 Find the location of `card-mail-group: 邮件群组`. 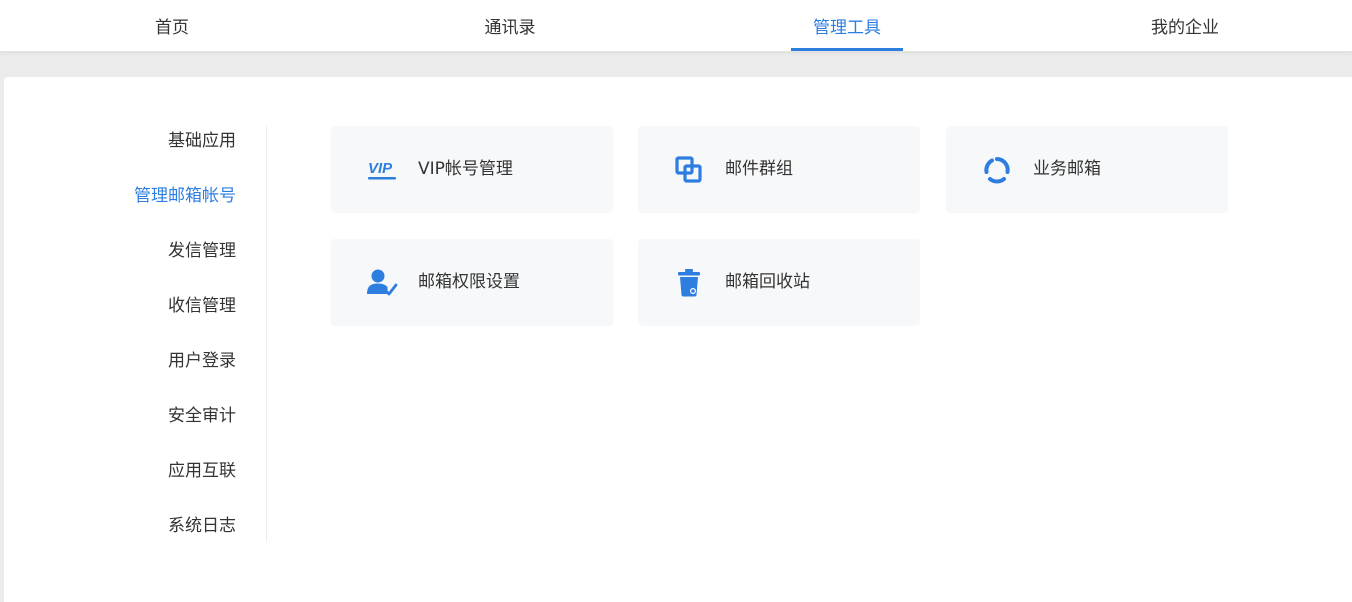

card-mail-group: 邮件群组 is located at coordinates (779, 169).